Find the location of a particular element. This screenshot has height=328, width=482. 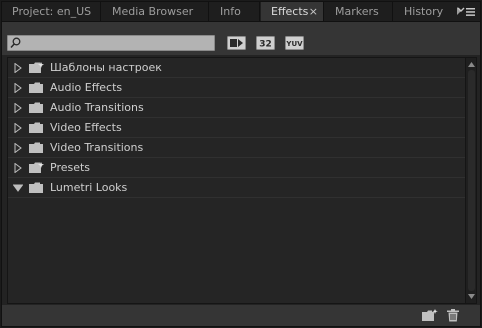

tab-label: Markers is located at coordinates (357, 11).